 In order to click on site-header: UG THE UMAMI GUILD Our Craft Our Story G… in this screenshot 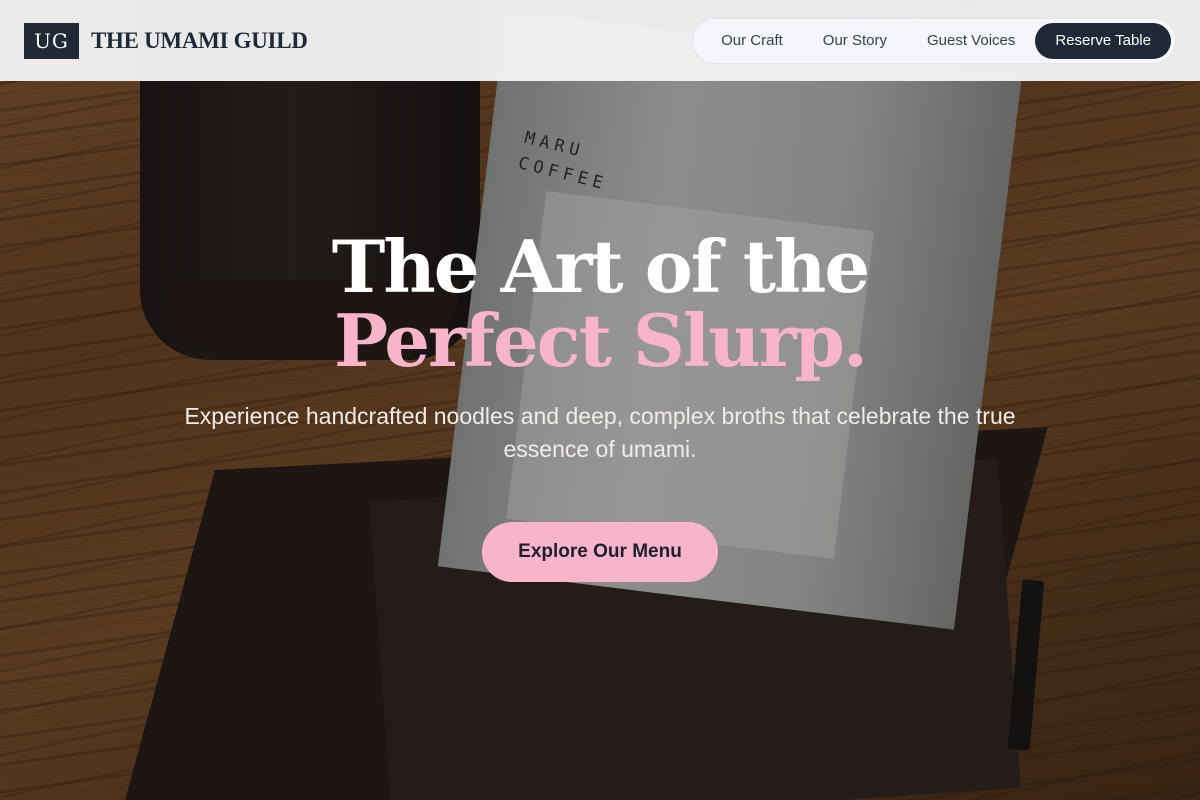, I will do `click(600, 40)`.